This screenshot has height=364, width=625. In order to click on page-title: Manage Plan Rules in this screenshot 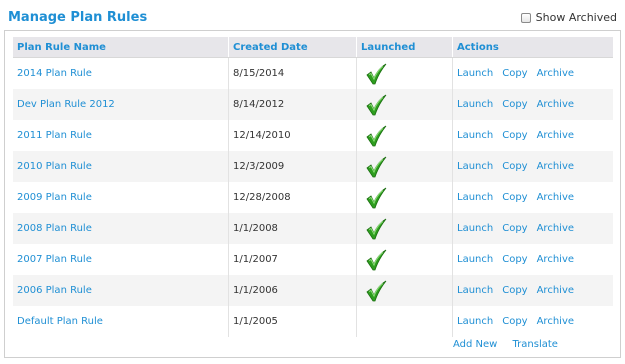, I will do `click(78, 17)`.